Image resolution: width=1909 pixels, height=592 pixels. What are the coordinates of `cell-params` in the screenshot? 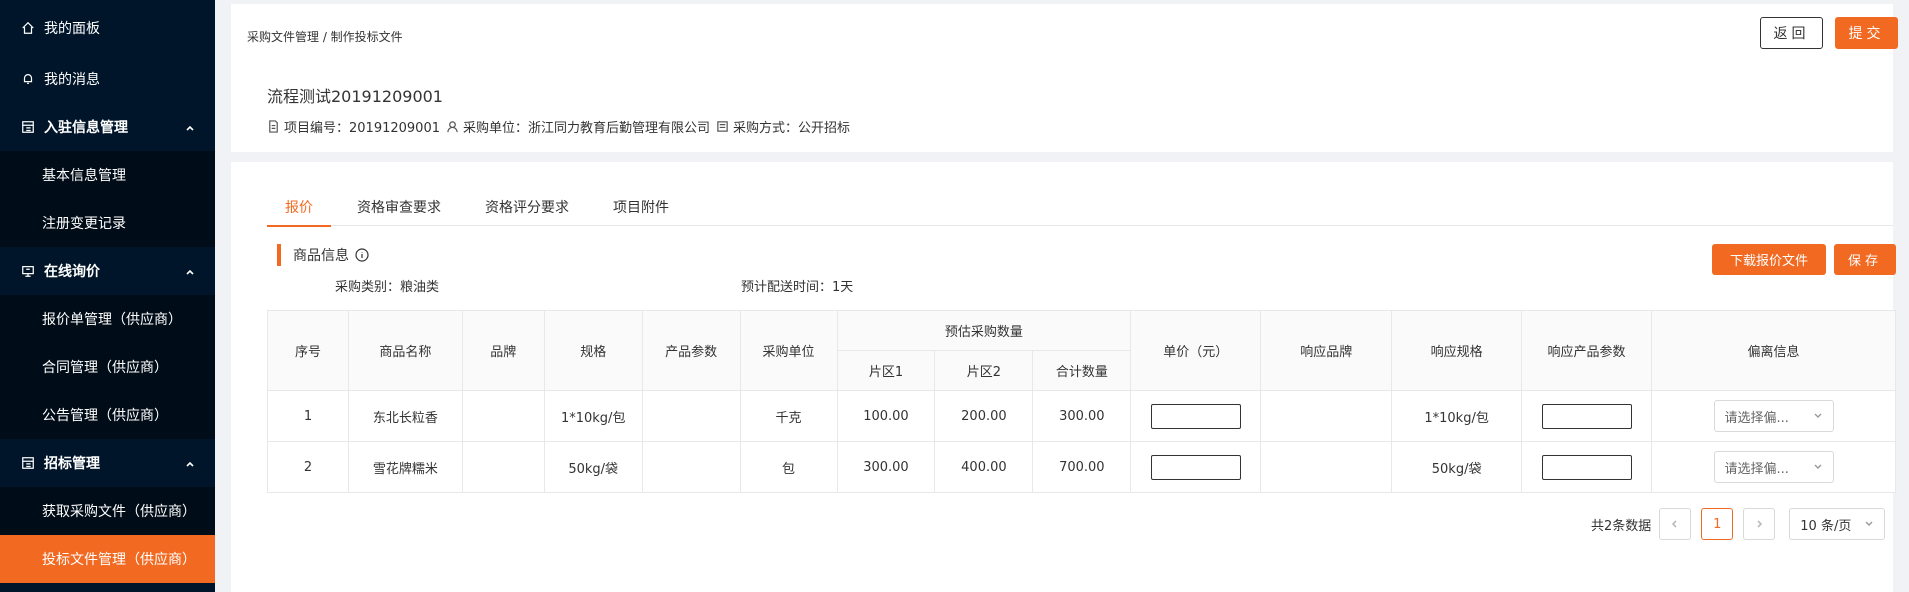 It's located at (691, 416).